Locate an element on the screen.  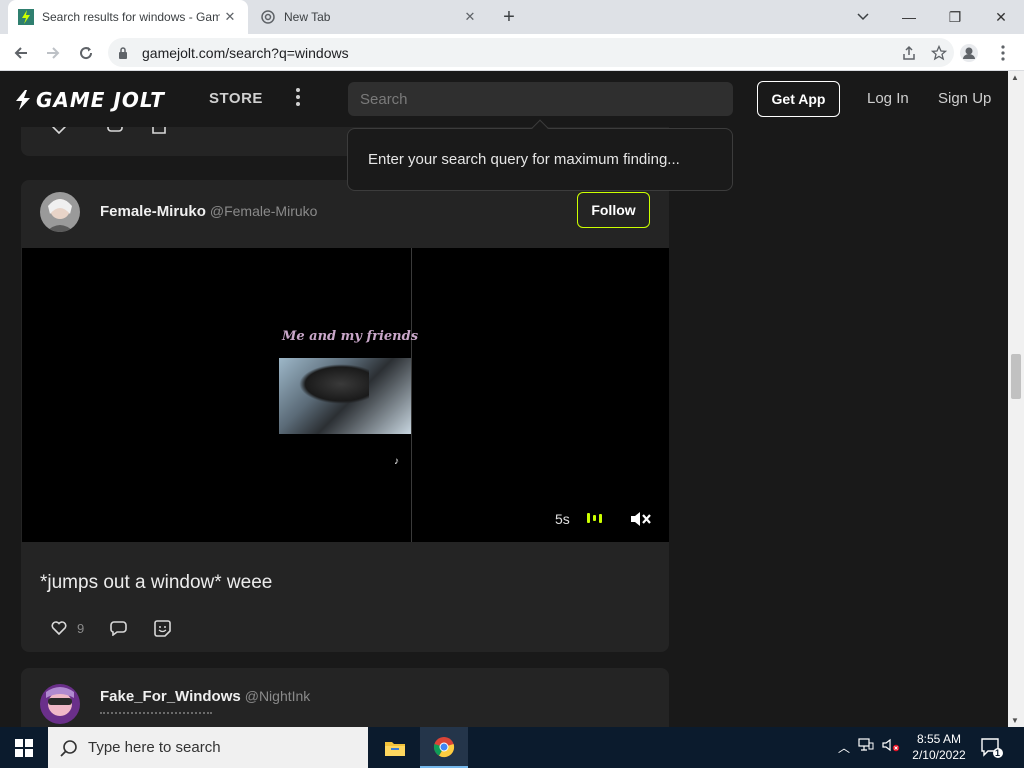
like-heart-icon is located at coordinates (59, 628).